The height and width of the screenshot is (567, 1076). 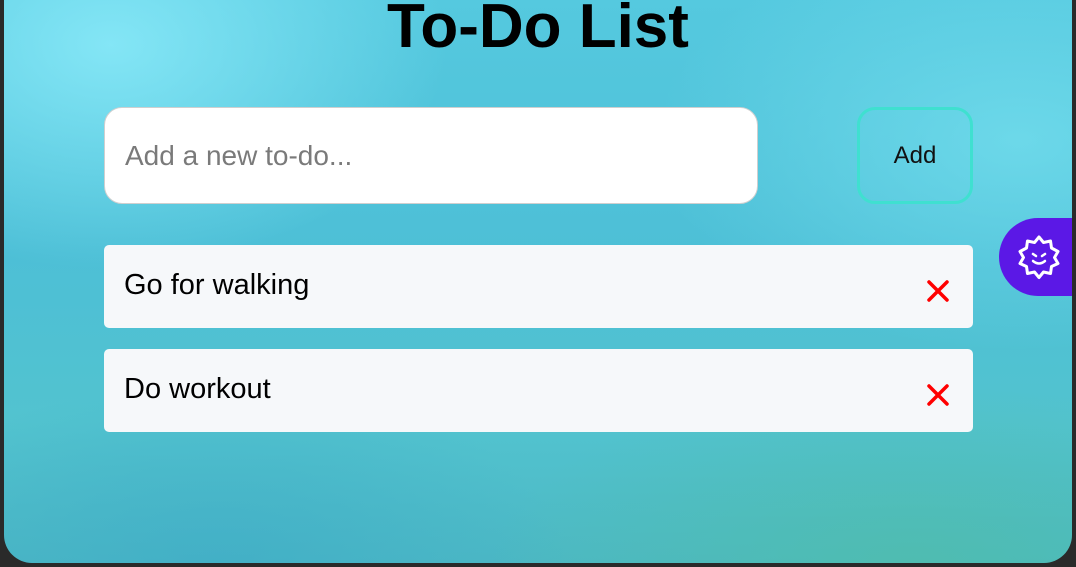 I want to click on page-title: To-Do List, so click(x=538, y=30).